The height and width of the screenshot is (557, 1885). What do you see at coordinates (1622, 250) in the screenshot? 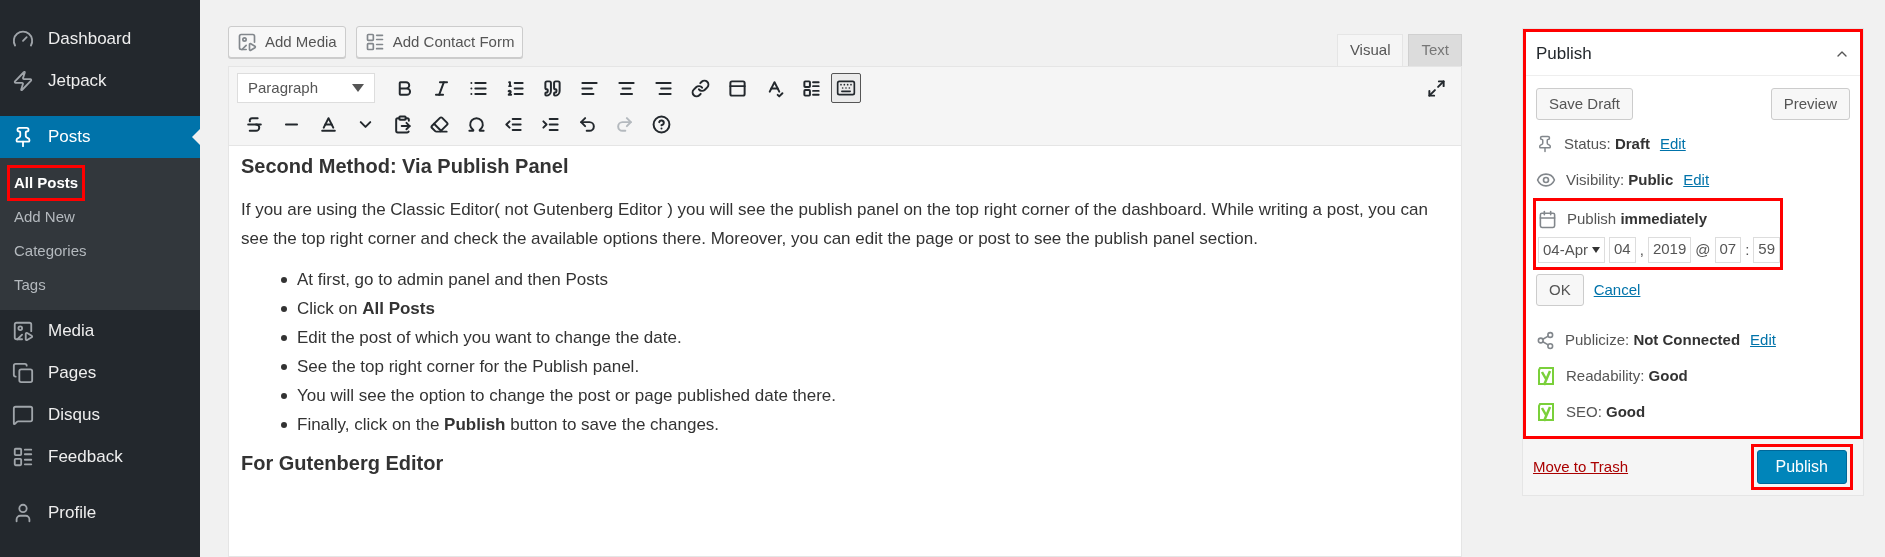
I see `day-field: 04` at bounding box center [1622, 250].